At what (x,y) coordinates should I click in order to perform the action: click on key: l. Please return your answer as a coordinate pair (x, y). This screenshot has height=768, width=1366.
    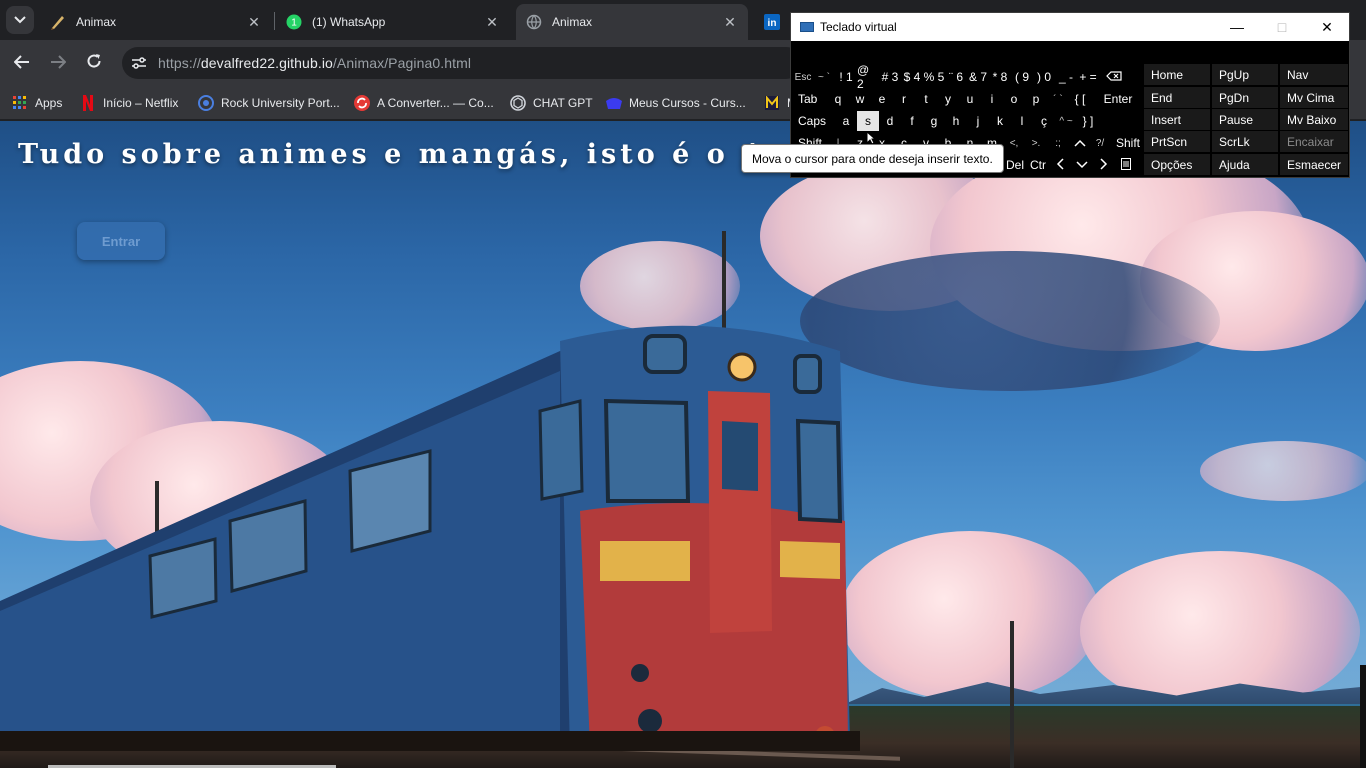
    Looking at the image, I should click on (1022, 121).